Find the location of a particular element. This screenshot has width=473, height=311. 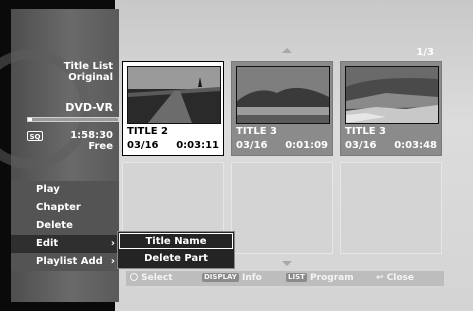

thumbnail-length: 0:03:48 is located at coordinates (415, 145).